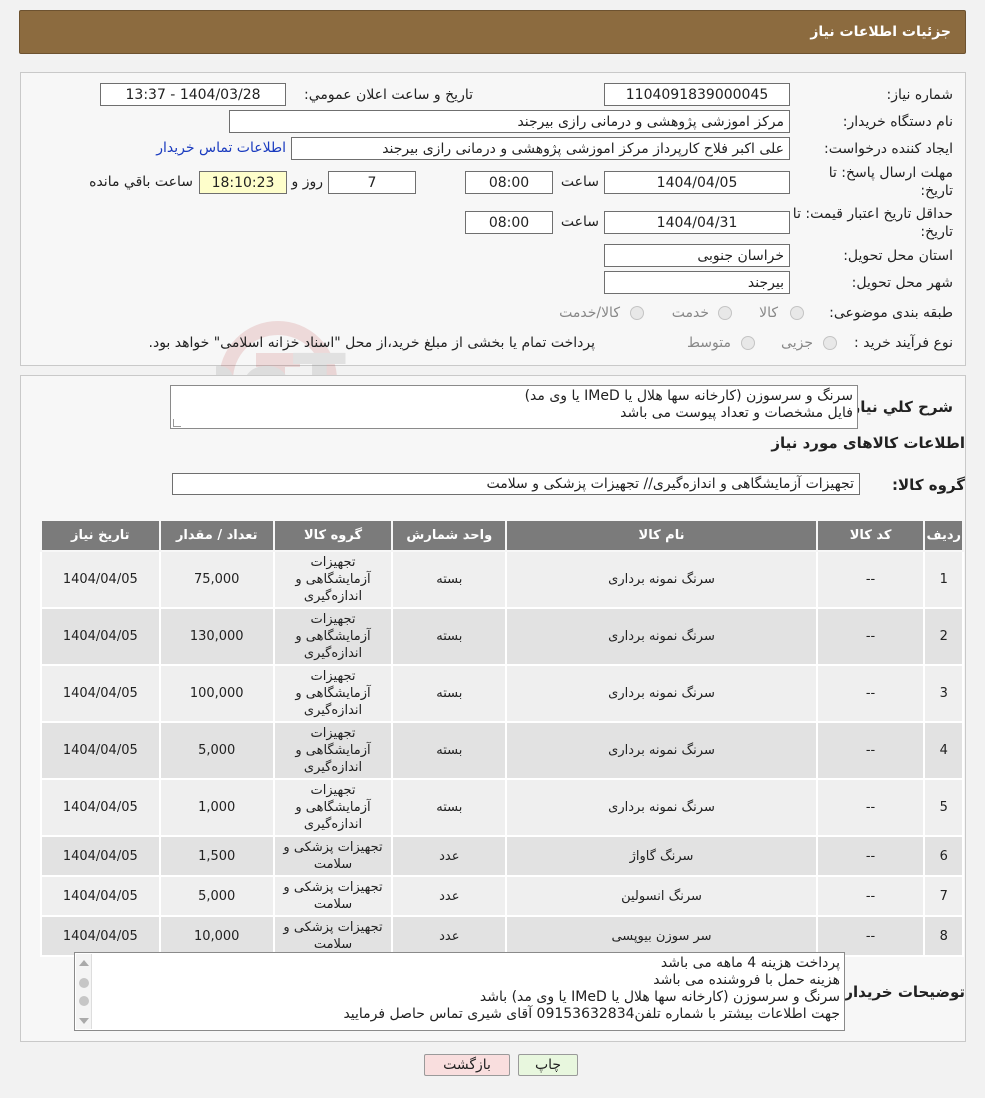 The height and width of the screenshot is (1098, 985). Describe the element at coordinates (84, 983) in the screenshot. I see `scroll-thumb` at that location.